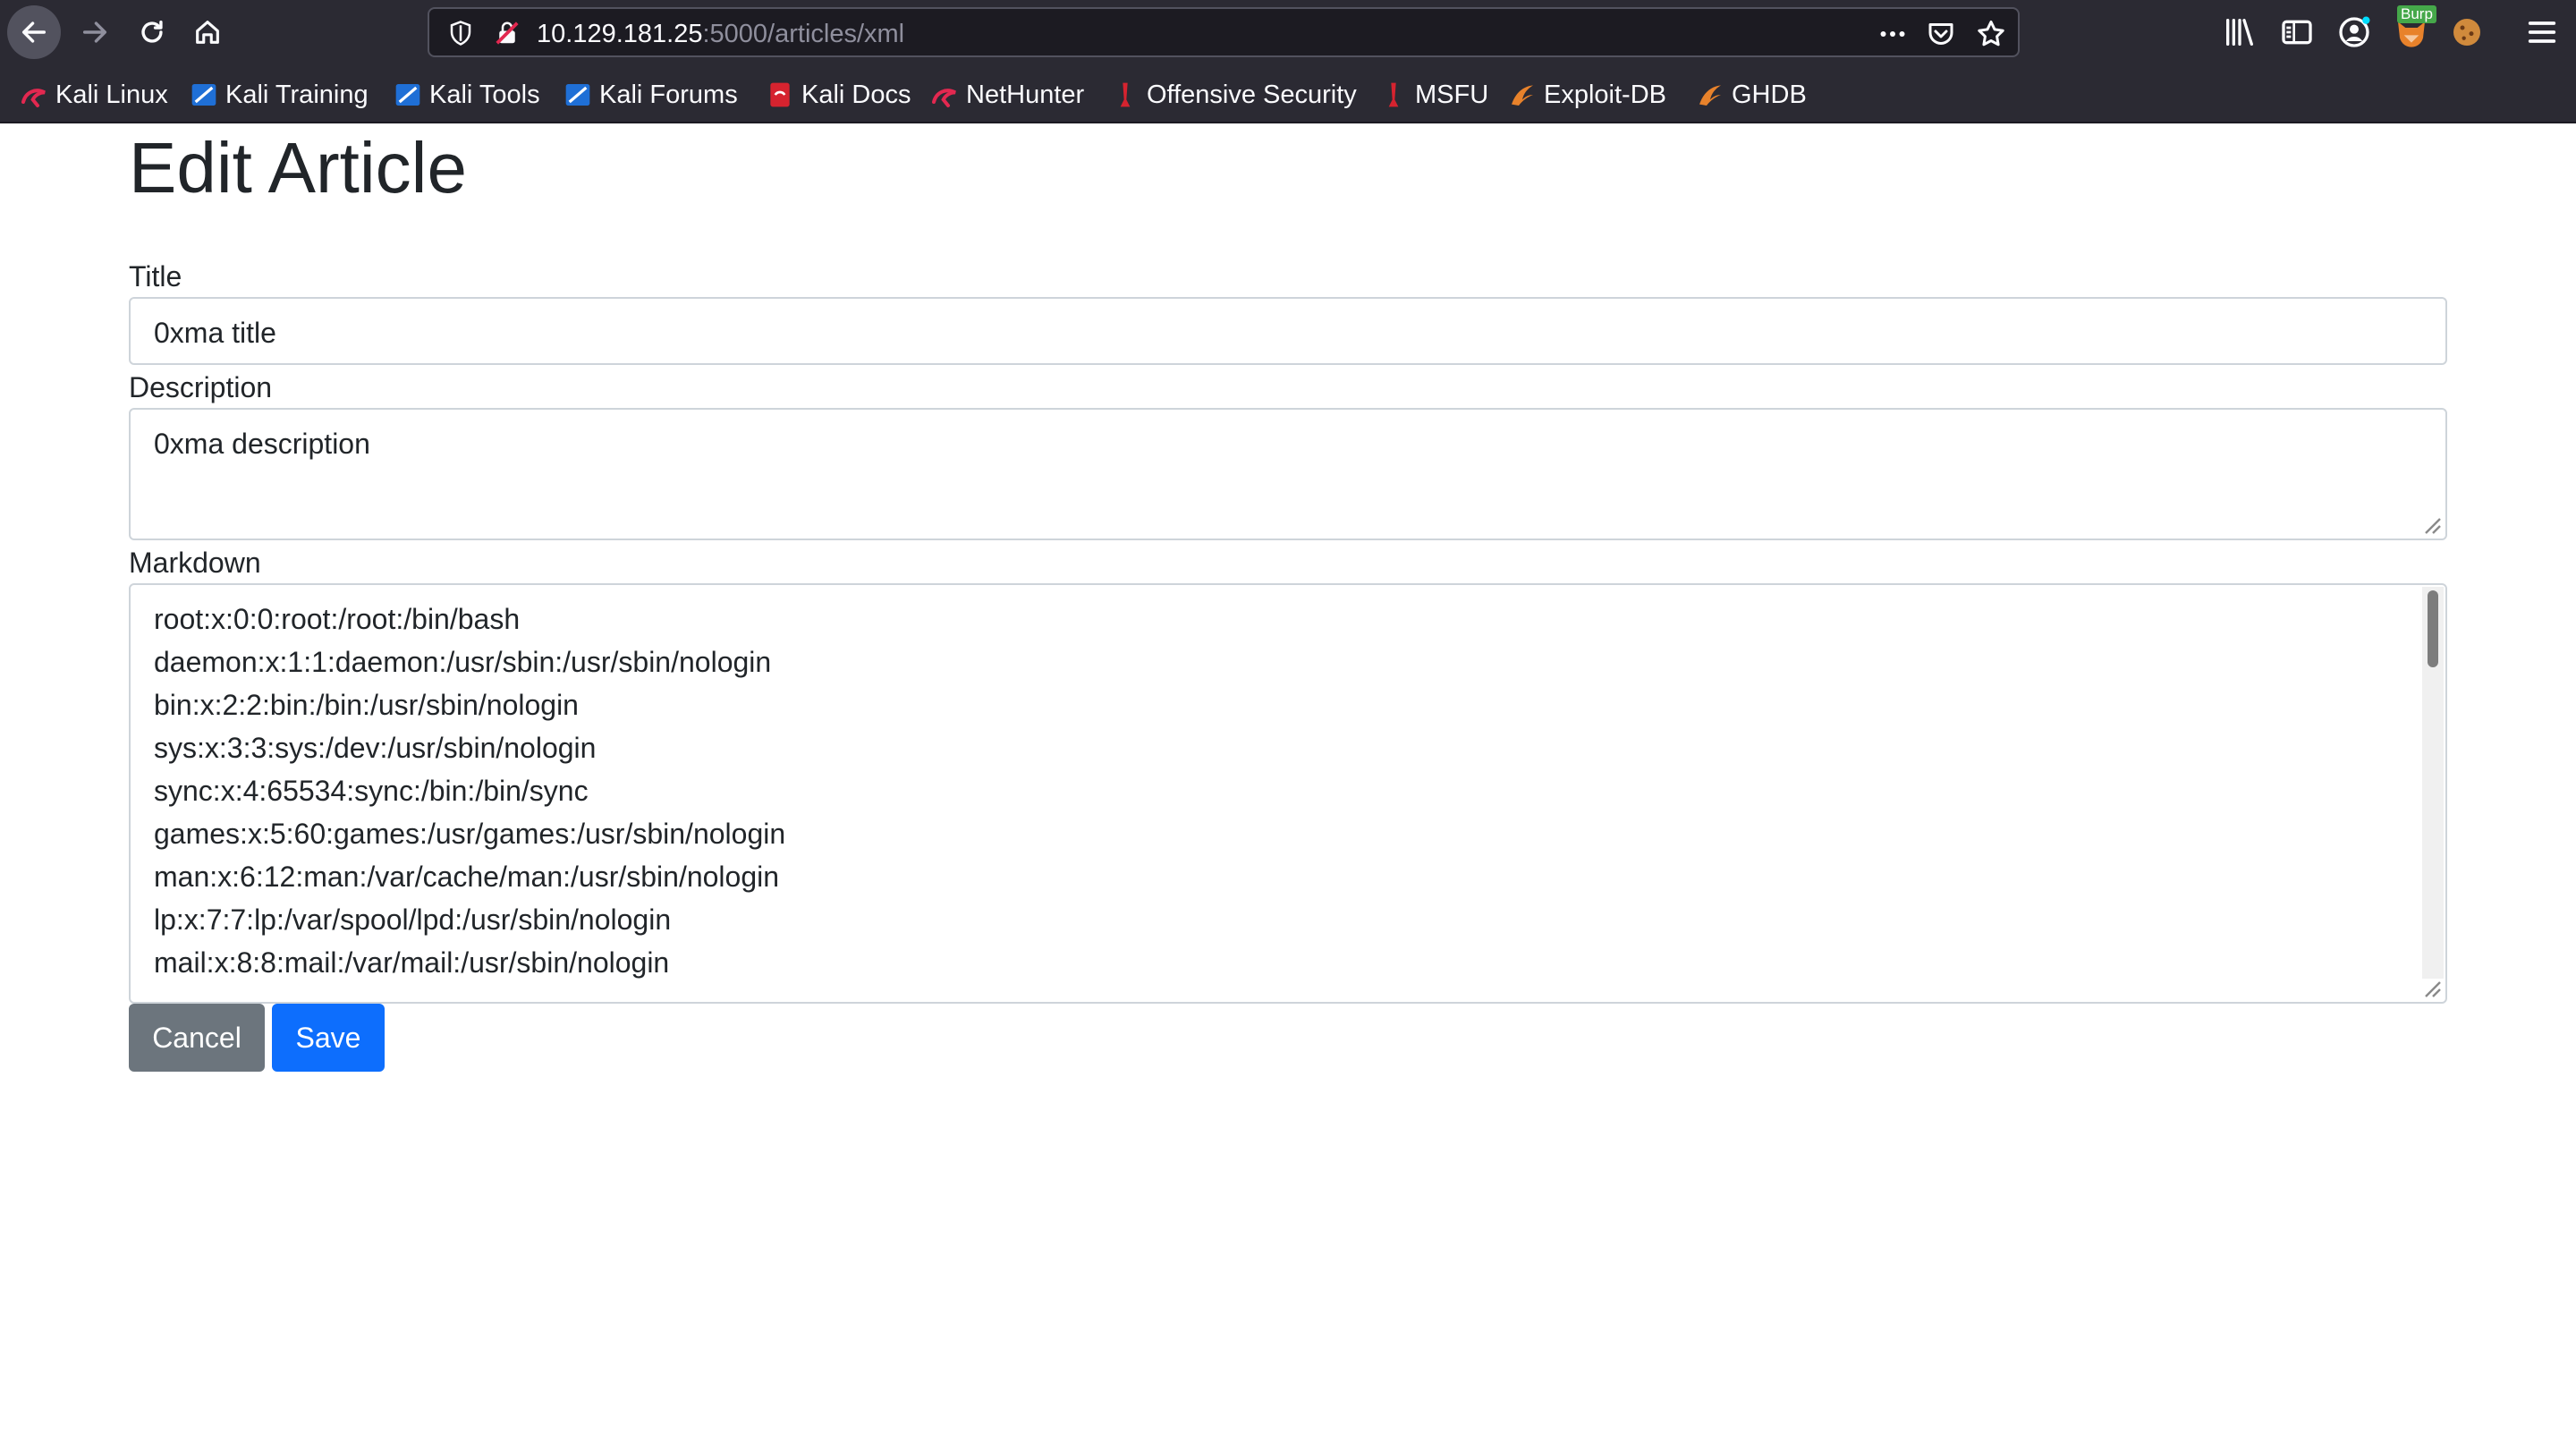 The width and height of the screenshot is (2576, 1442). What do you see at coordinates (668, 95) in the screenshot?
I see `bookmark-label: Kali Forums` at bounding box center [668, 95].